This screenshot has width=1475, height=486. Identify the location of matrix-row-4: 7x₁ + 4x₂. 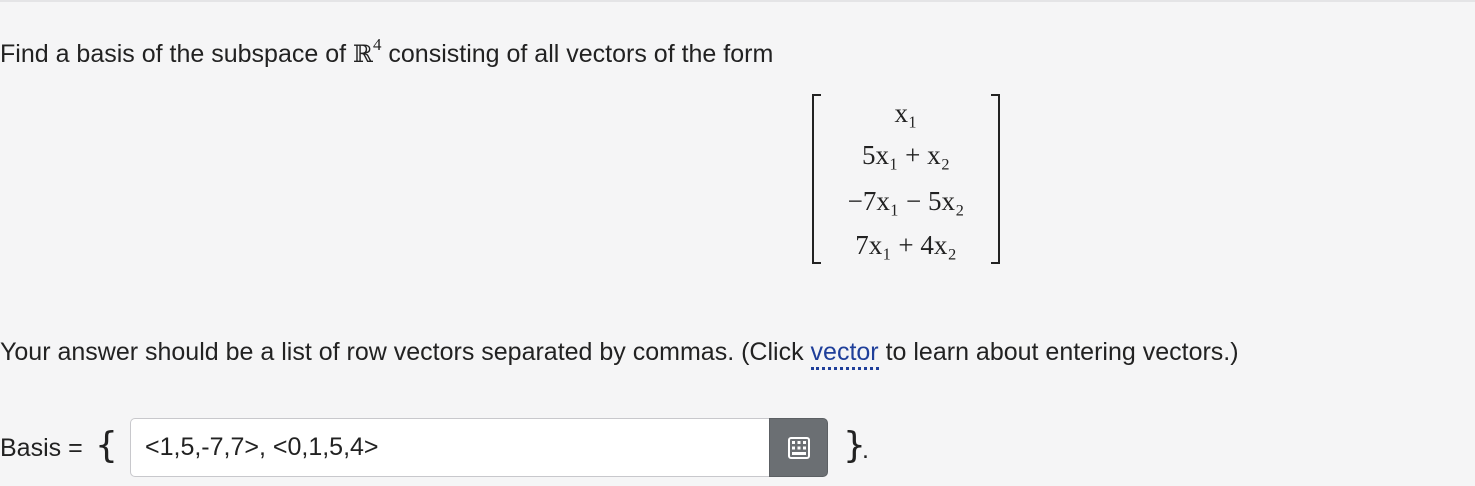
(906, 245).